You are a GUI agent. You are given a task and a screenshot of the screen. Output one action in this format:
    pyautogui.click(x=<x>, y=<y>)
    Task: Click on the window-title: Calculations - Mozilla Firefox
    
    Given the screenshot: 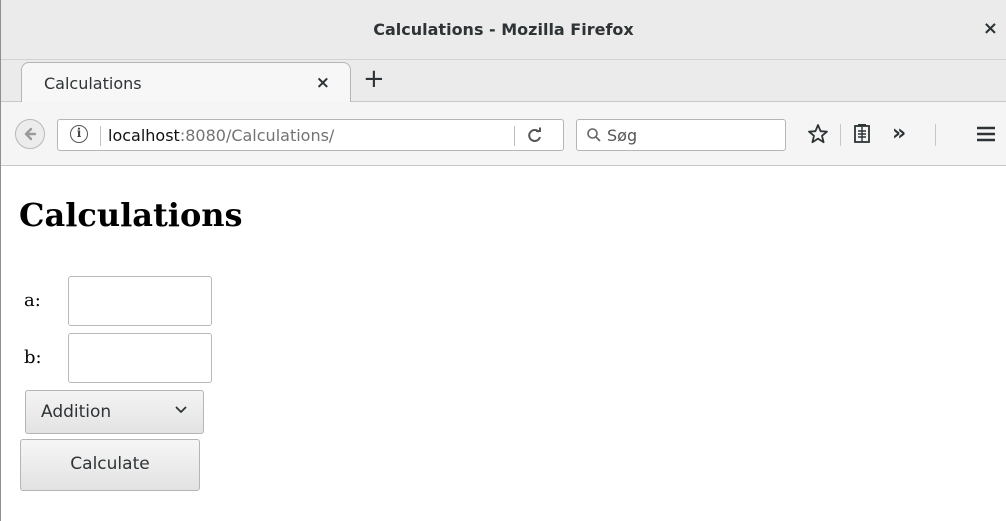 What is the action you would take?
    pyautogui.click(x=503, y=29)
    